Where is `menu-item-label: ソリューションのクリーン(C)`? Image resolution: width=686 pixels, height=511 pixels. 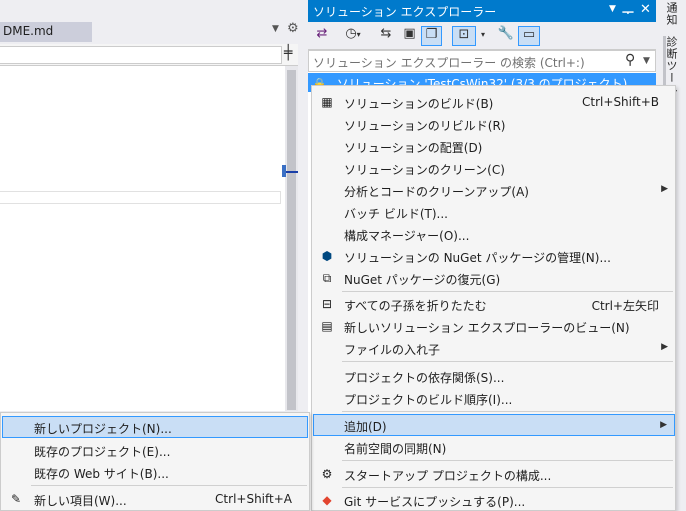 menu-item-label: ソリューションのクリーン(C) is located at coordinates (424, 170).